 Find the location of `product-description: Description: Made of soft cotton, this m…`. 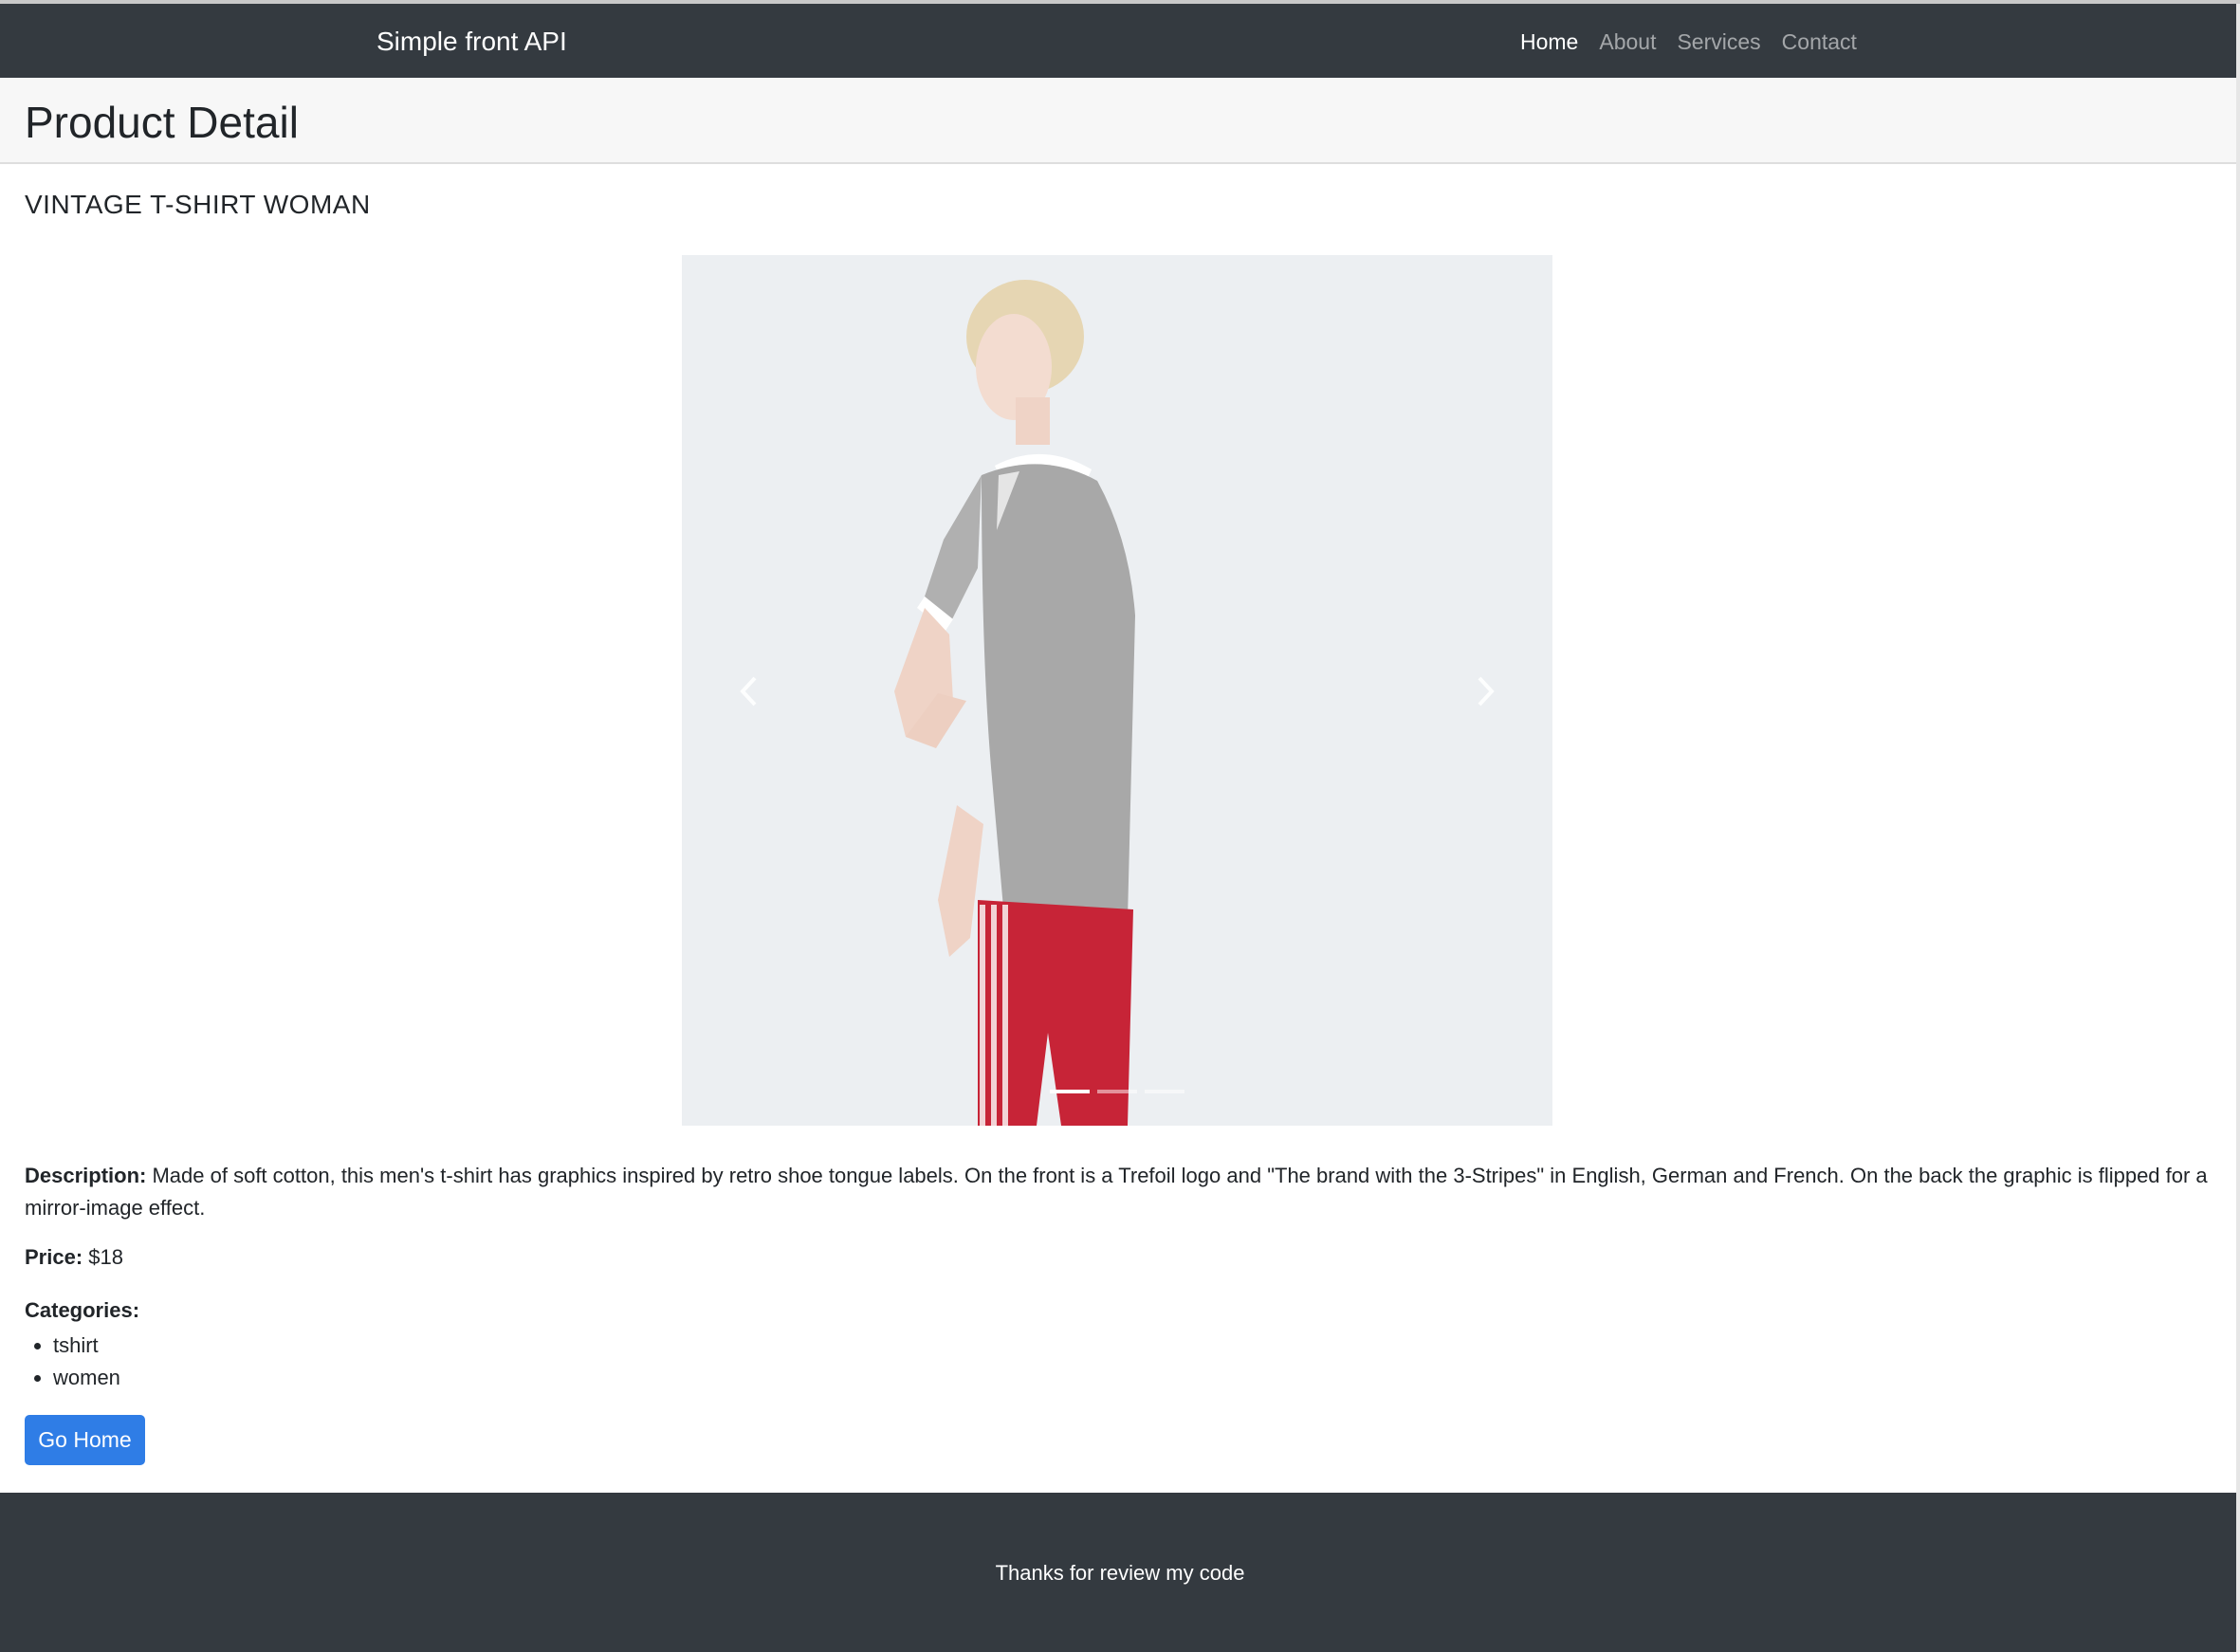

product-description: Description: Made of soft cotton, this m… is located at coordinates (1120, 1192).